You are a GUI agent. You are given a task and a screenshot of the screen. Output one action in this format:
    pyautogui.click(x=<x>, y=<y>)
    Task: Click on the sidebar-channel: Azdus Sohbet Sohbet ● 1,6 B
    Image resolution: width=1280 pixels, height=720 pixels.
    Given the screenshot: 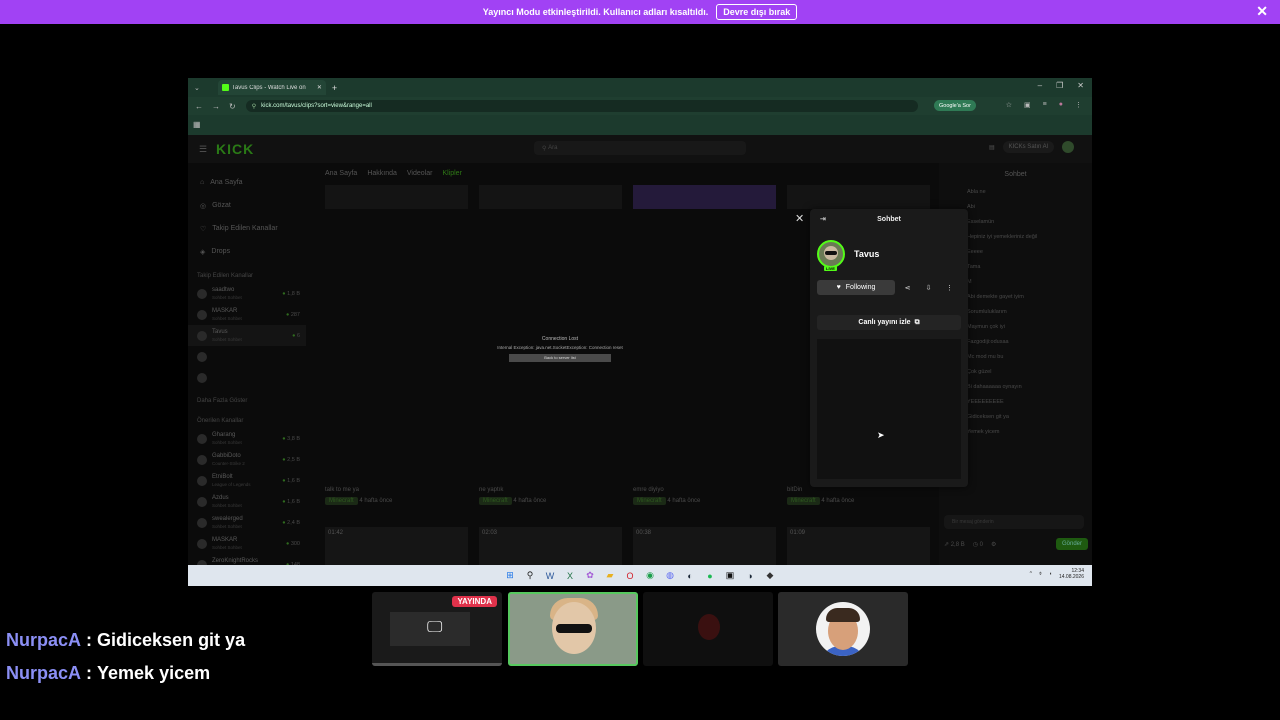 What is the action you would take?
    pyautogui.click(x=247, y=501)
    